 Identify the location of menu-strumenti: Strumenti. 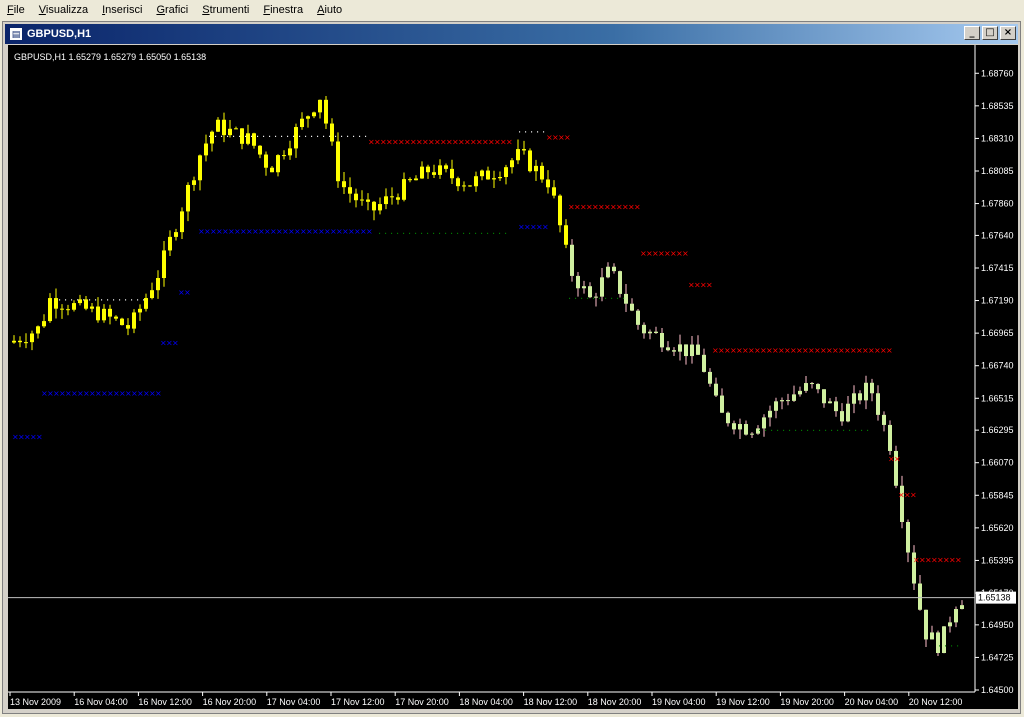
(225, 10).